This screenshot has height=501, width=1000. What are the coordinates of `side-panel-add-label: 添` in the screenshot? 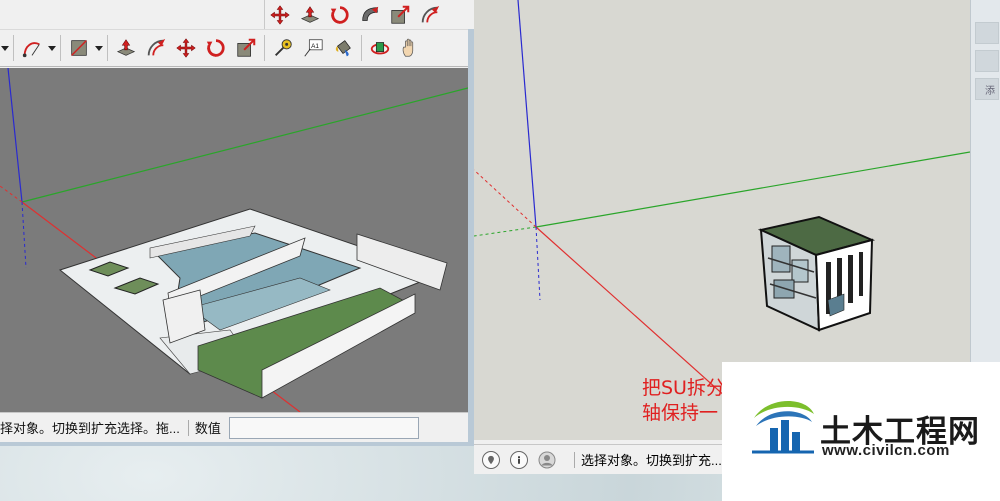 It's located at (990, 91).